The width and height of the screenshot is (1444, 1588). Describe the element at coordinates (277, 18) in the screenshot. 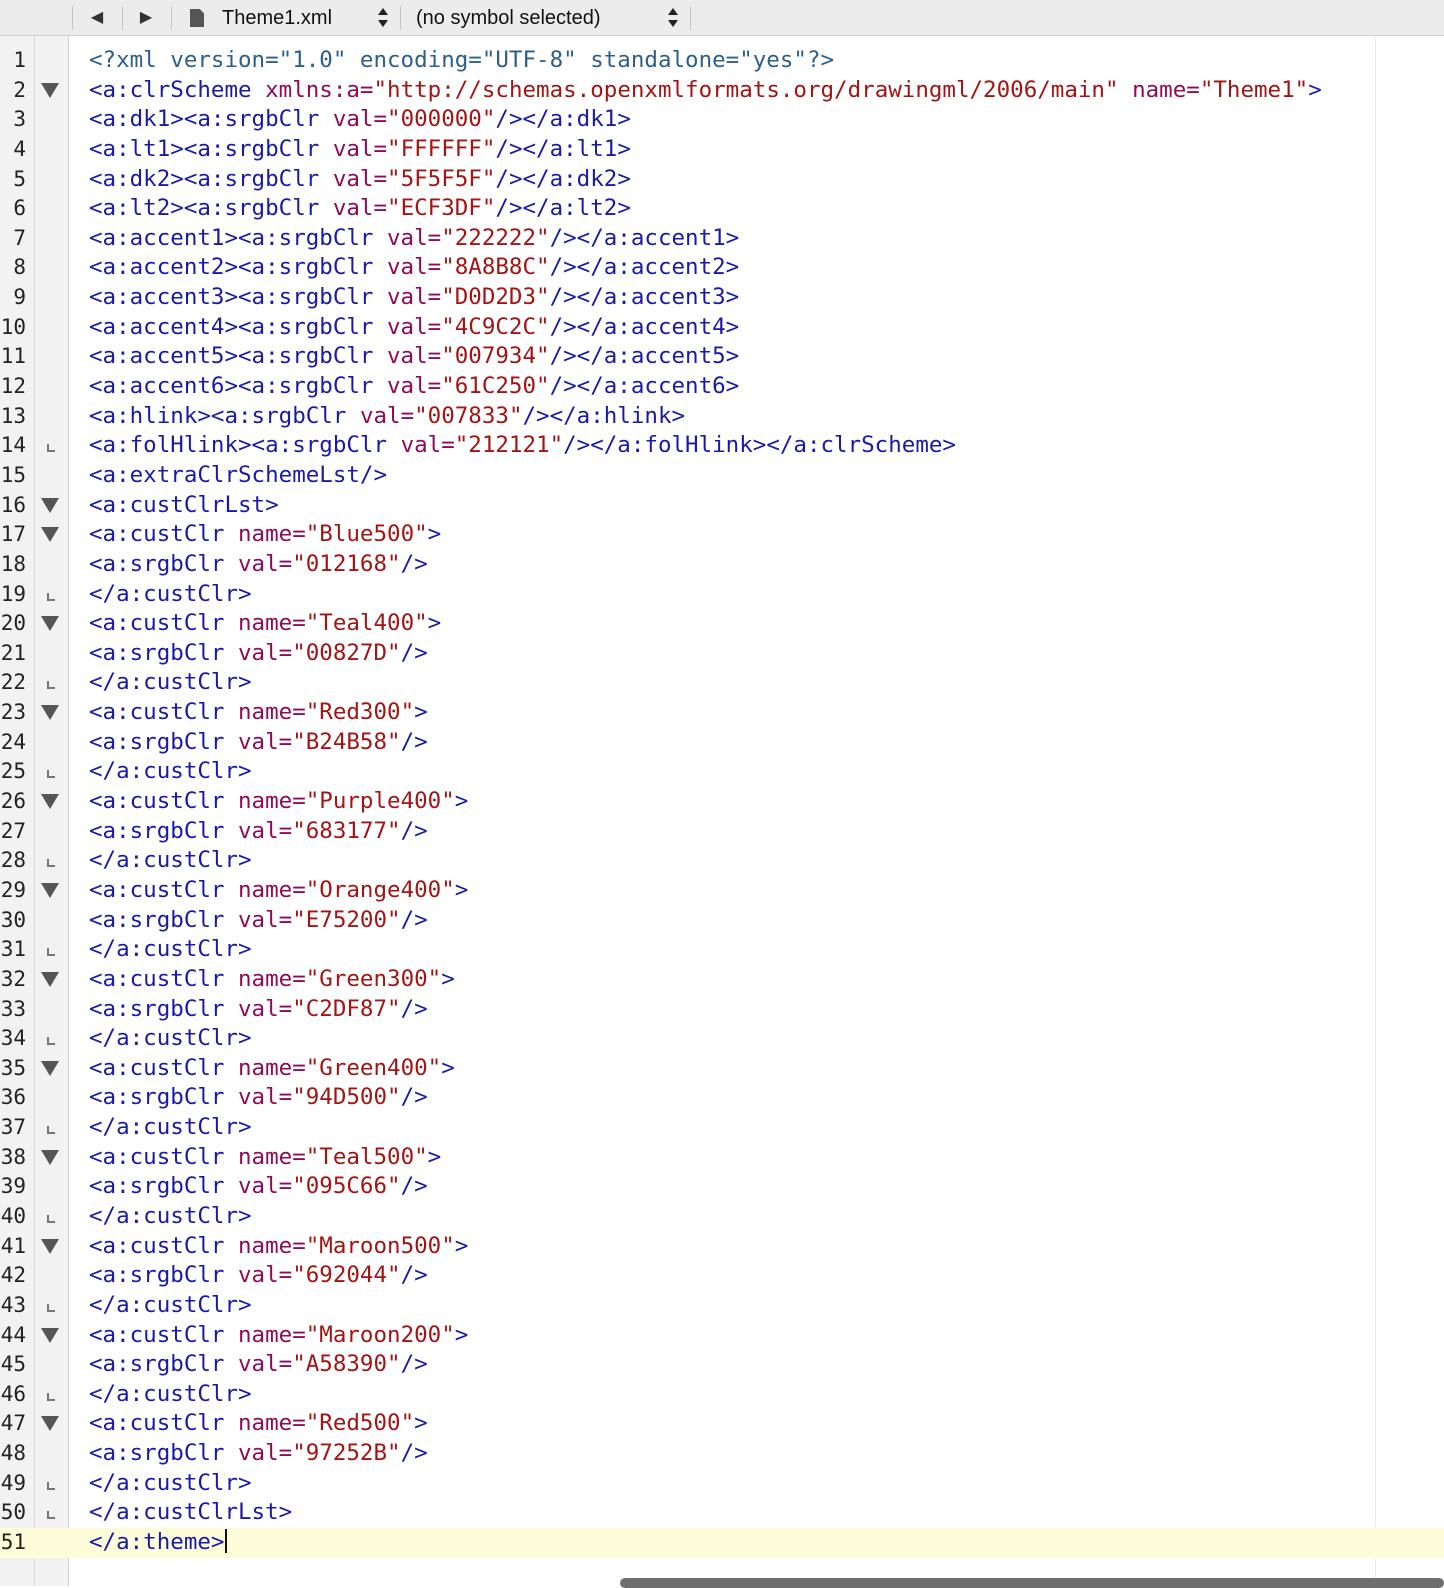

I see `file-selector: Theme1.xml` at that location.